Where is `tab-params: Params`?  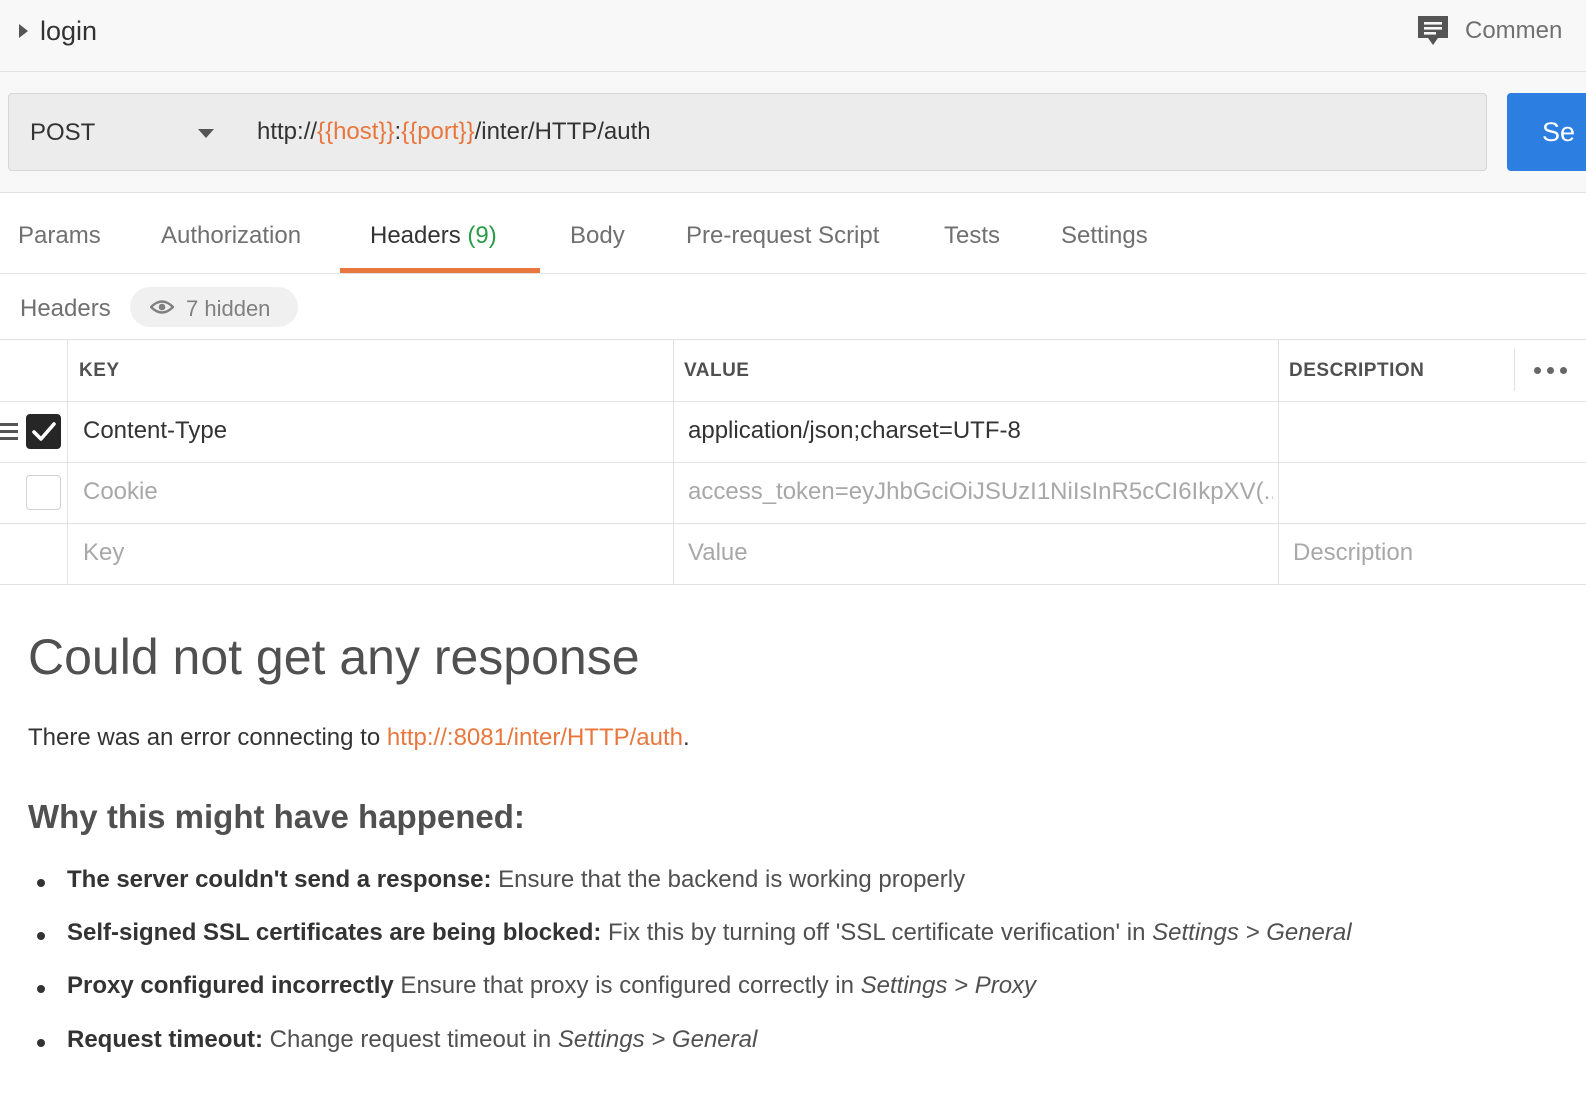
tab-params: Params is located at coordinates (59, 236).